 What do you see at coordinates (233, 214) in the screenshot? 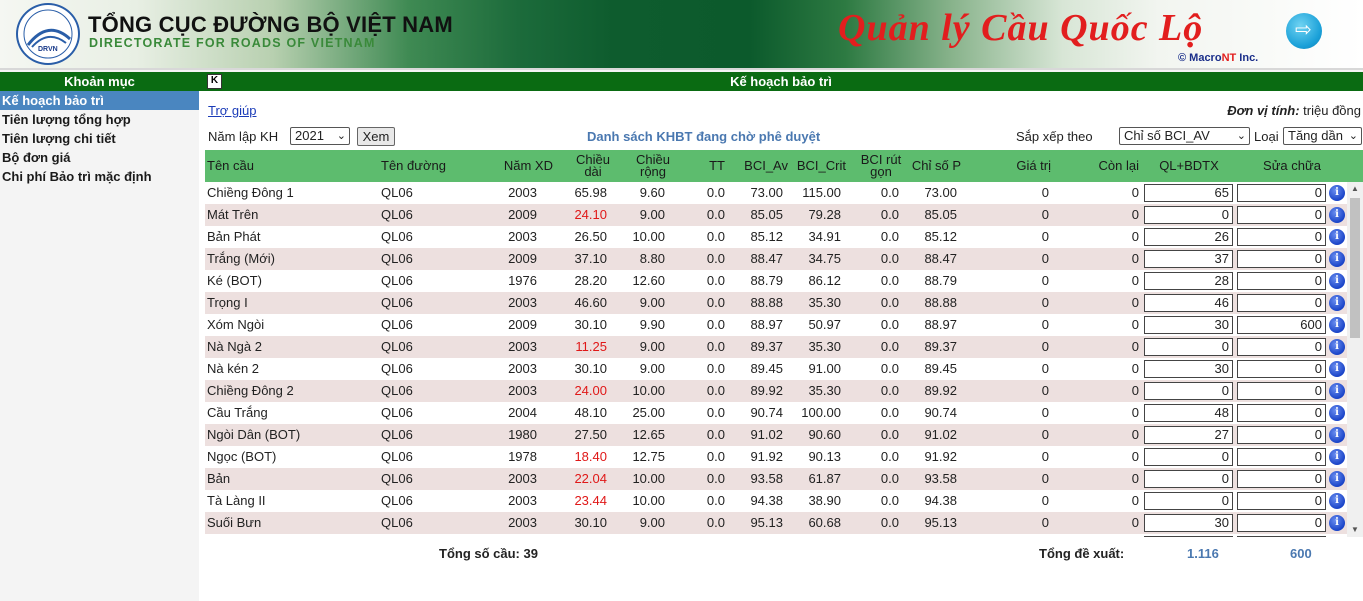
I see `cell-name: Mát Trên` at bounding box center [233, 214].